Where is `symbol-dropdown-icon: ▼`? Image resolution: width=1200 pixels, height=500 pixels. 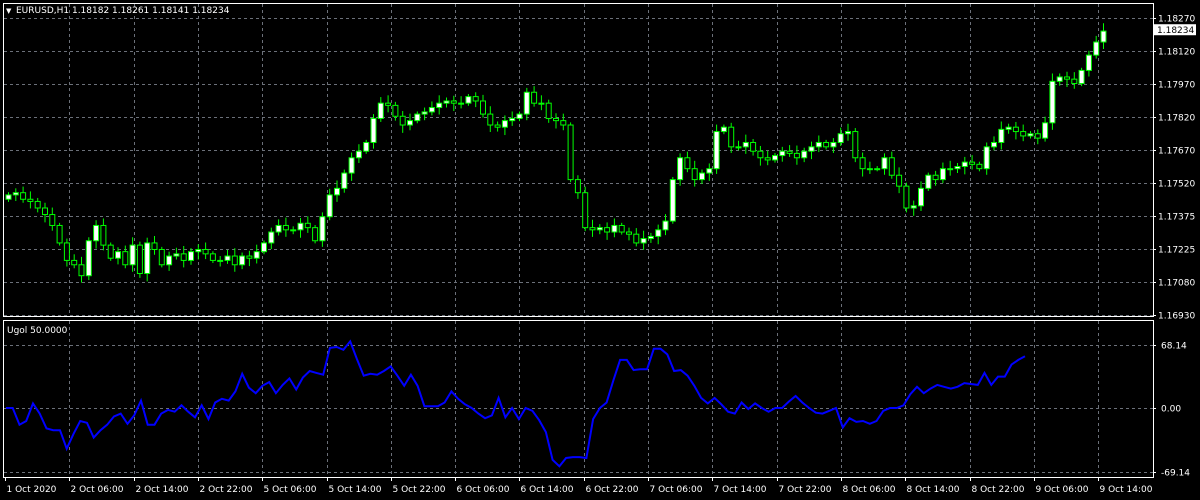
symbol-dropdown-icon: ▼ is located at coordinates (9, 11).